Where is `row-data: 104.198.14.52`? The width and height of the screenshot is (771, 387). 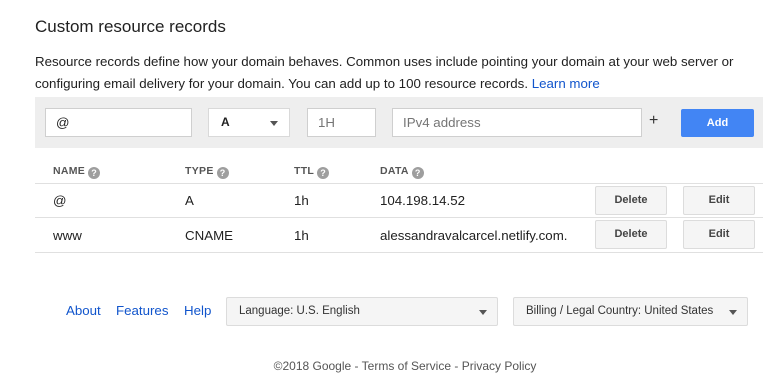 row-data: 104.198.14.52 is located at coordinates (423, 200).